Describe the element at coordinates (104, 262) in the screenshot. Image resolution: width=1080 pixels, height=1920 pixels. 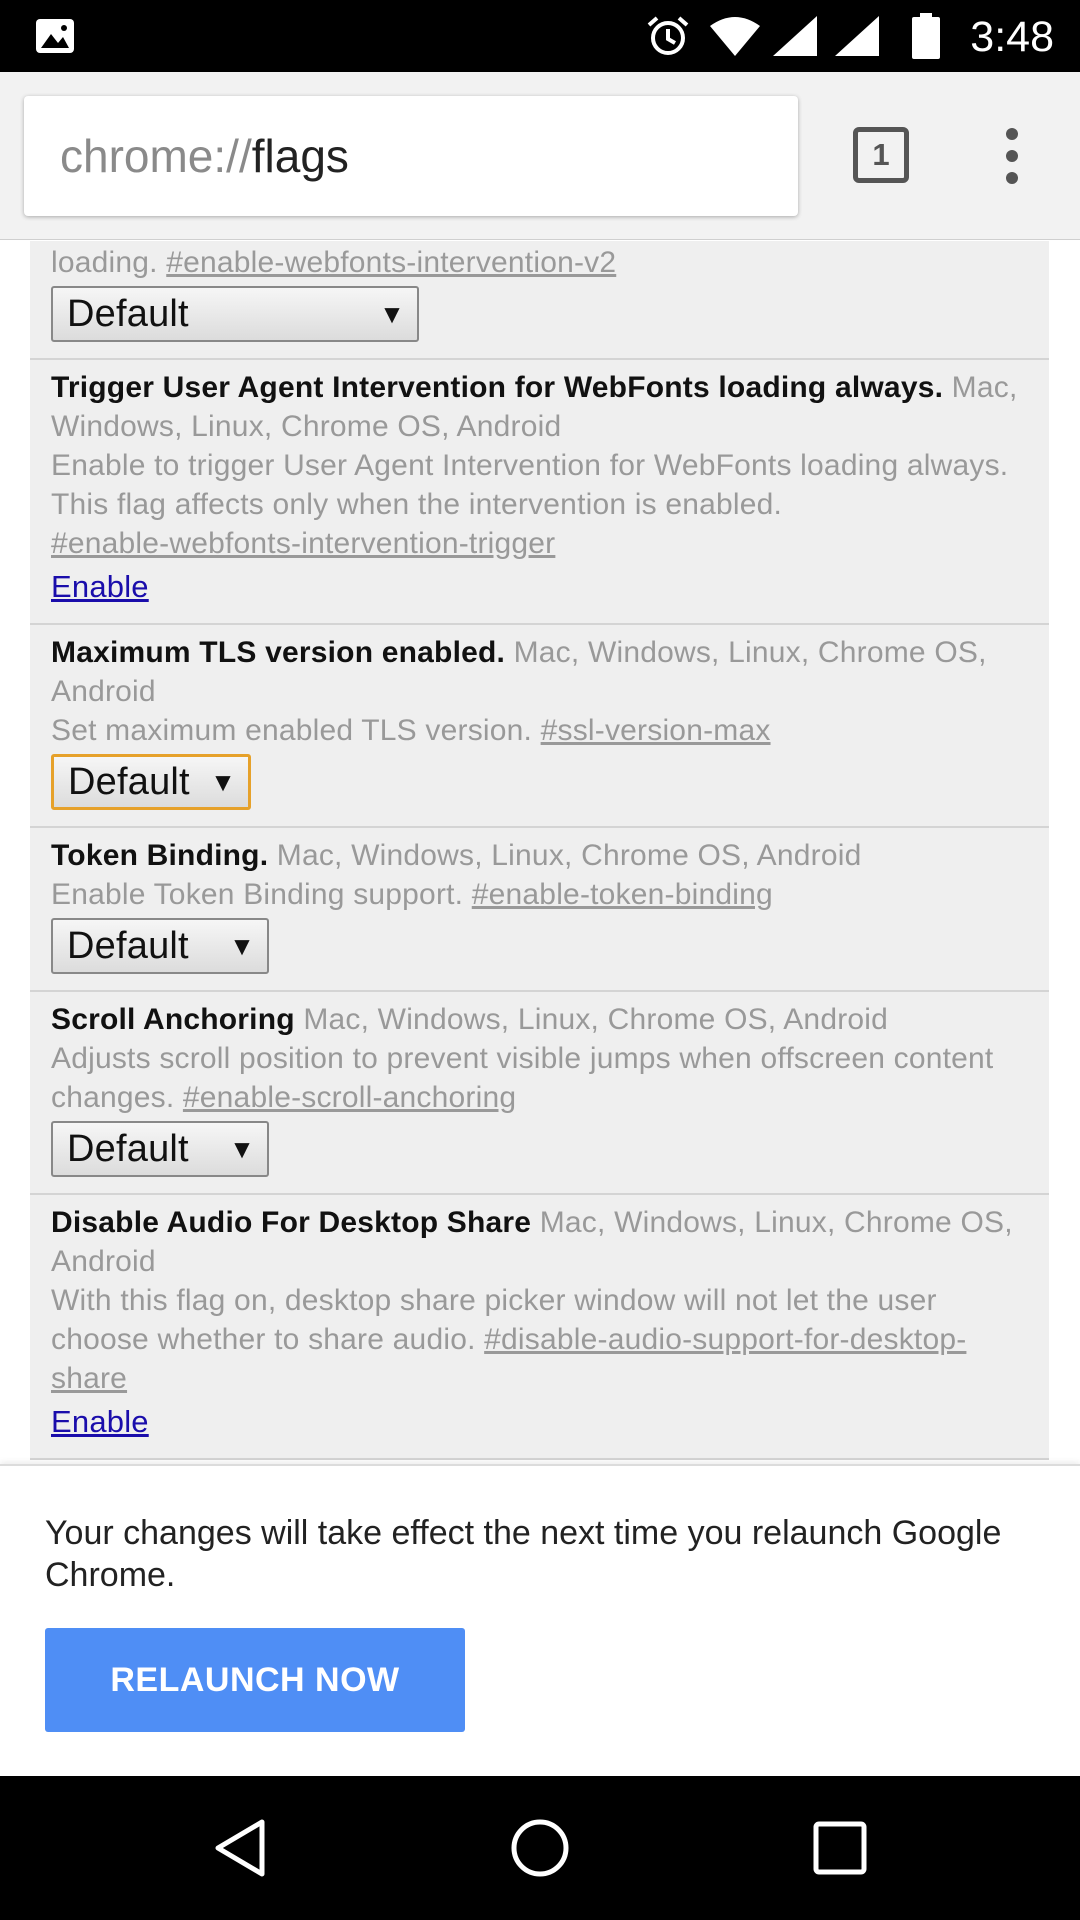
I see `flag-description: loading.` at that location.